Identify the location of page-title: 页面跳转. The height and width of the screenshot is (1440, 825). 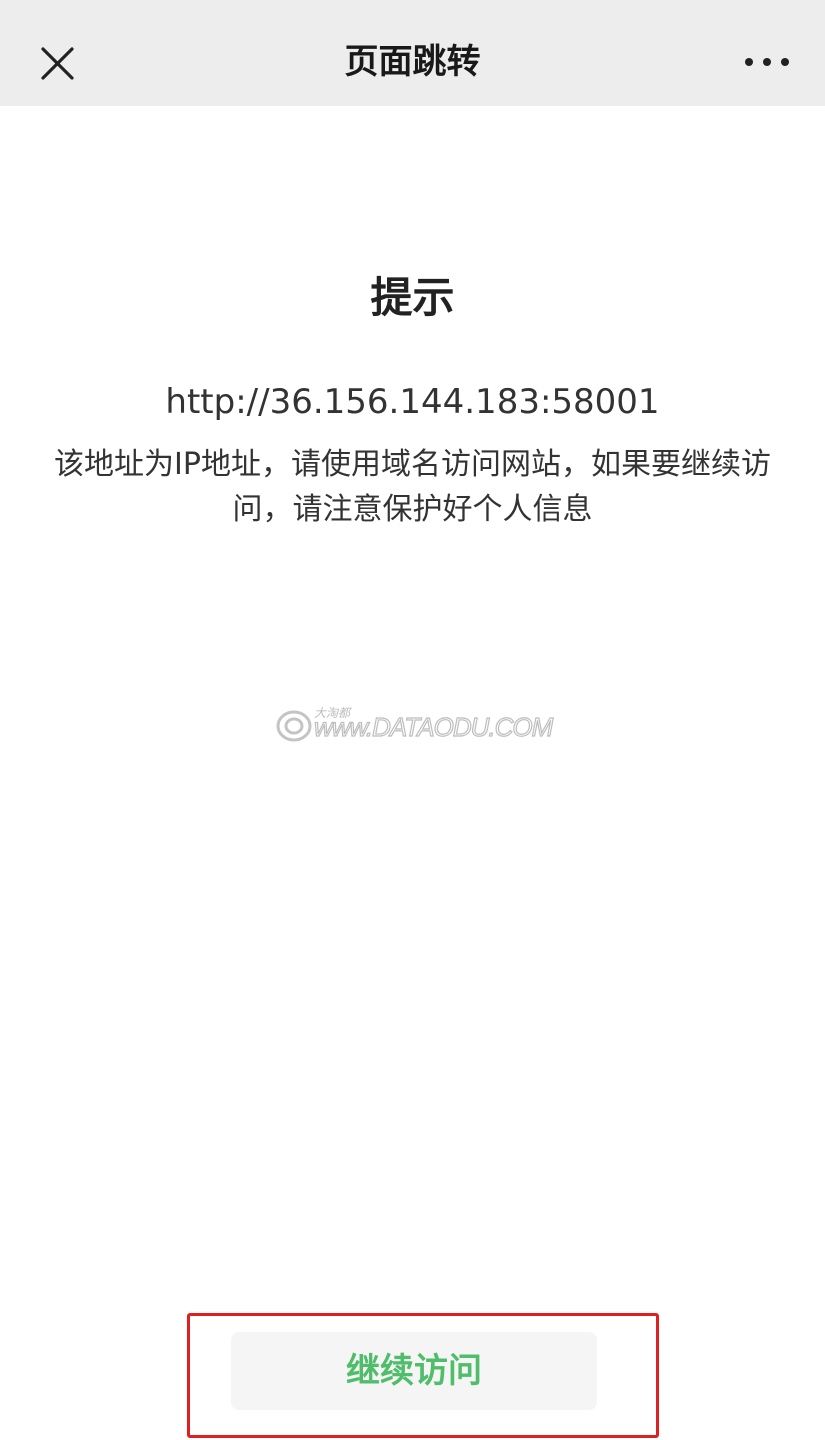
(412, 62).